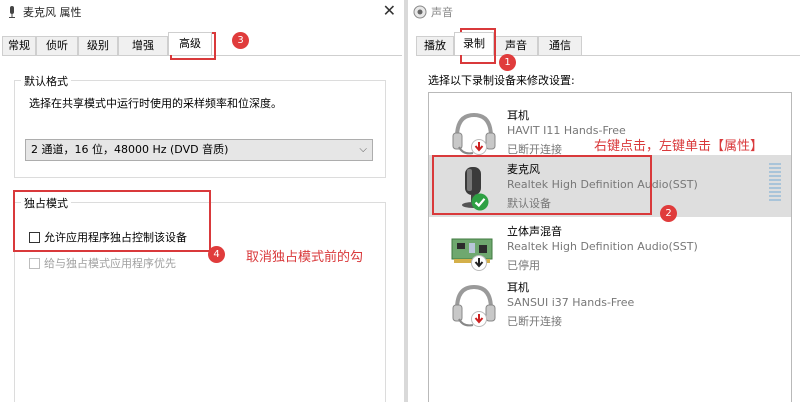  Describe the element at coordinates (479, 263) in the screenshot. I see `black-down-arrow-icon` at that location.